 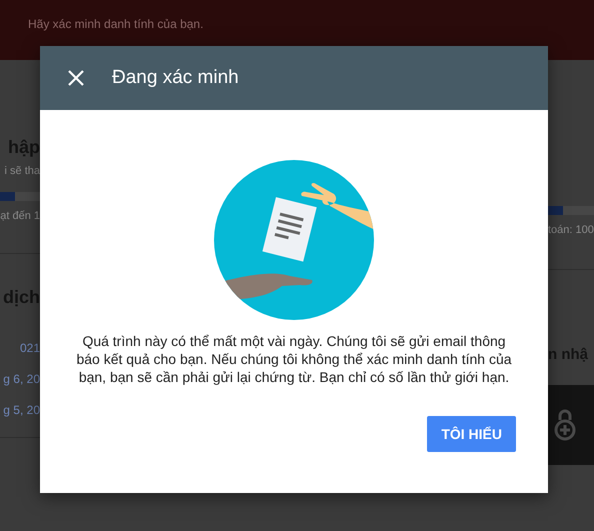 I want to click on date-link: 021, so click(x=30, y=348).